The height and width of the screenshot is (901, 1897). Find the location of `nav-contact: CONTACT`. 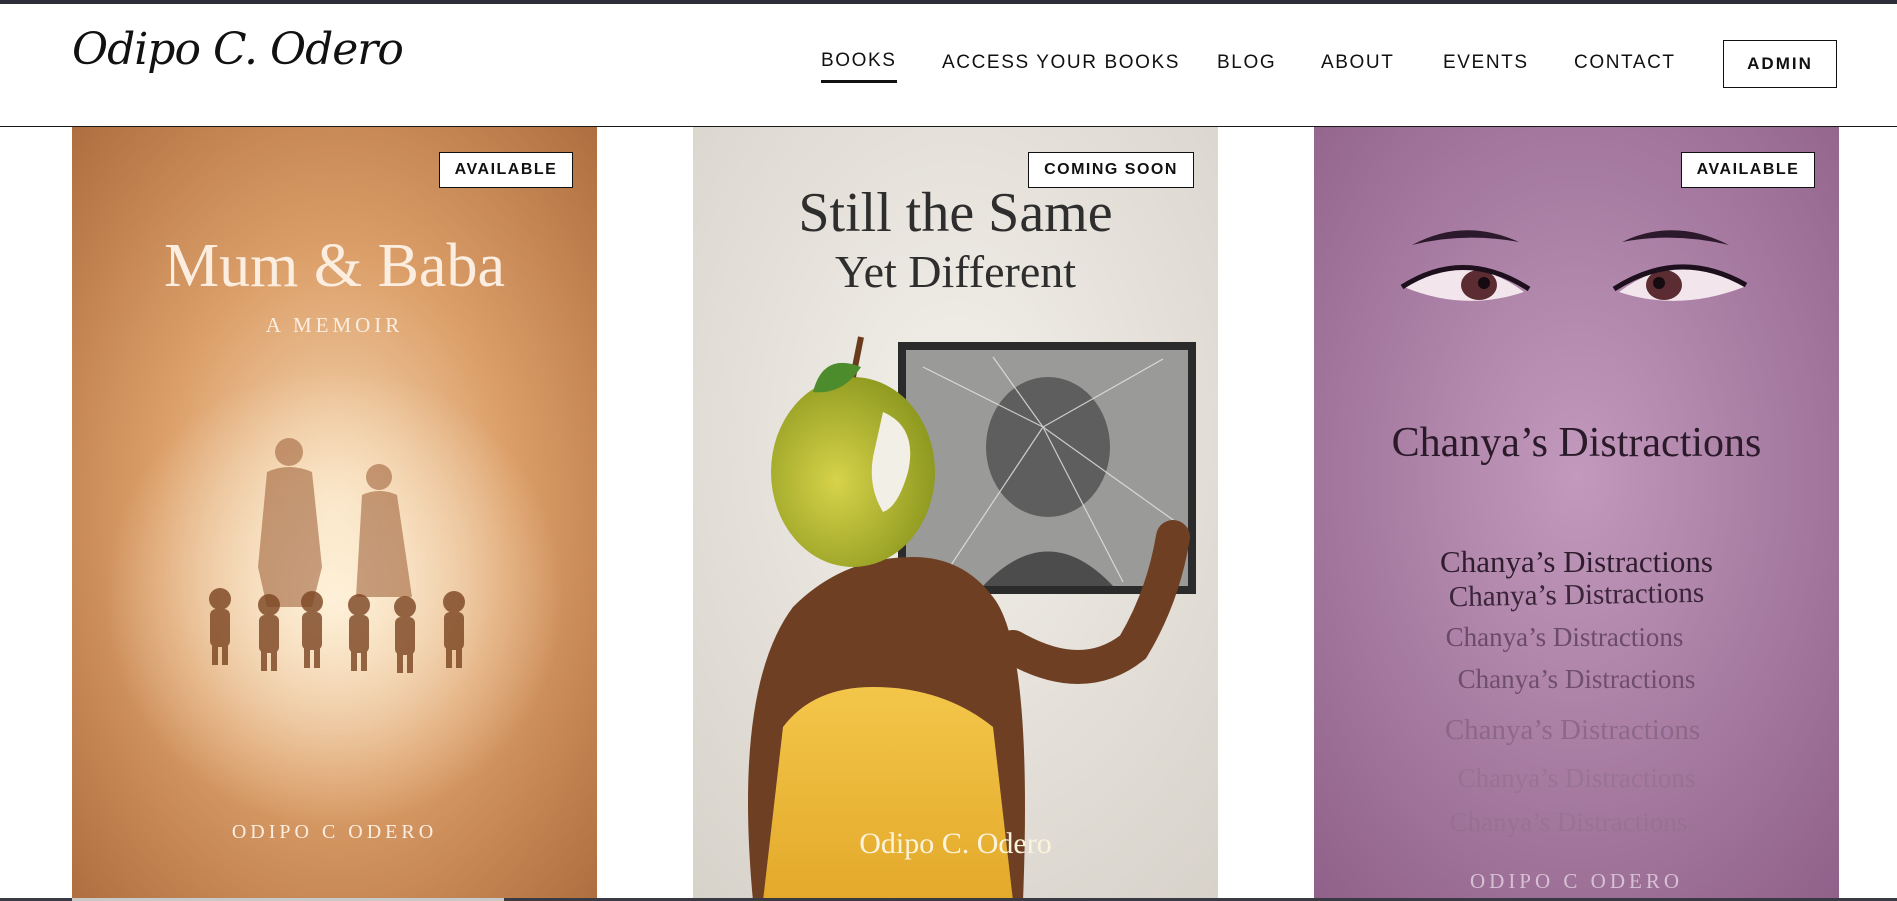

nav-contact: CONTACT is located at coordinates (1625, 63).